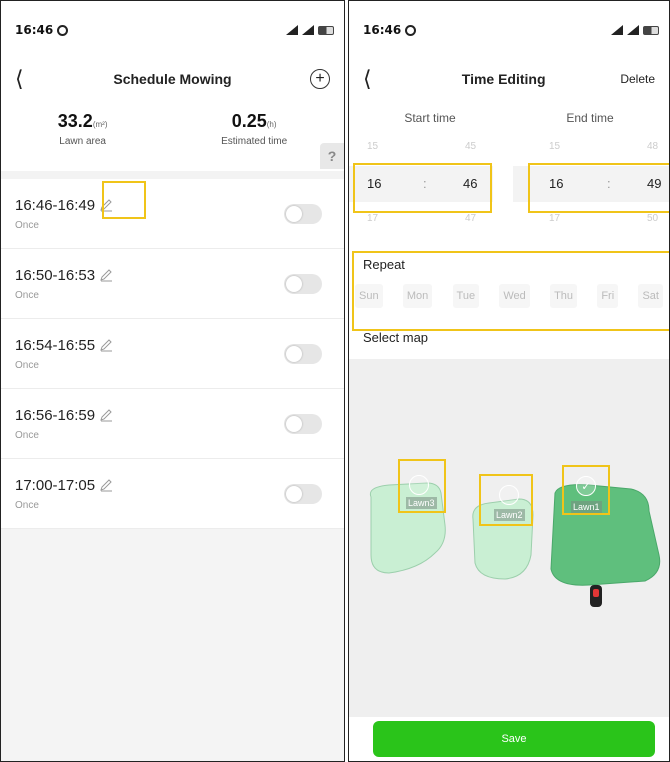 This screenshot has height=762, width=670. What do you see at coordinates (471, 218) in the screenshot?
I see `start-min-next: 47` at bounding box center [471, 218].